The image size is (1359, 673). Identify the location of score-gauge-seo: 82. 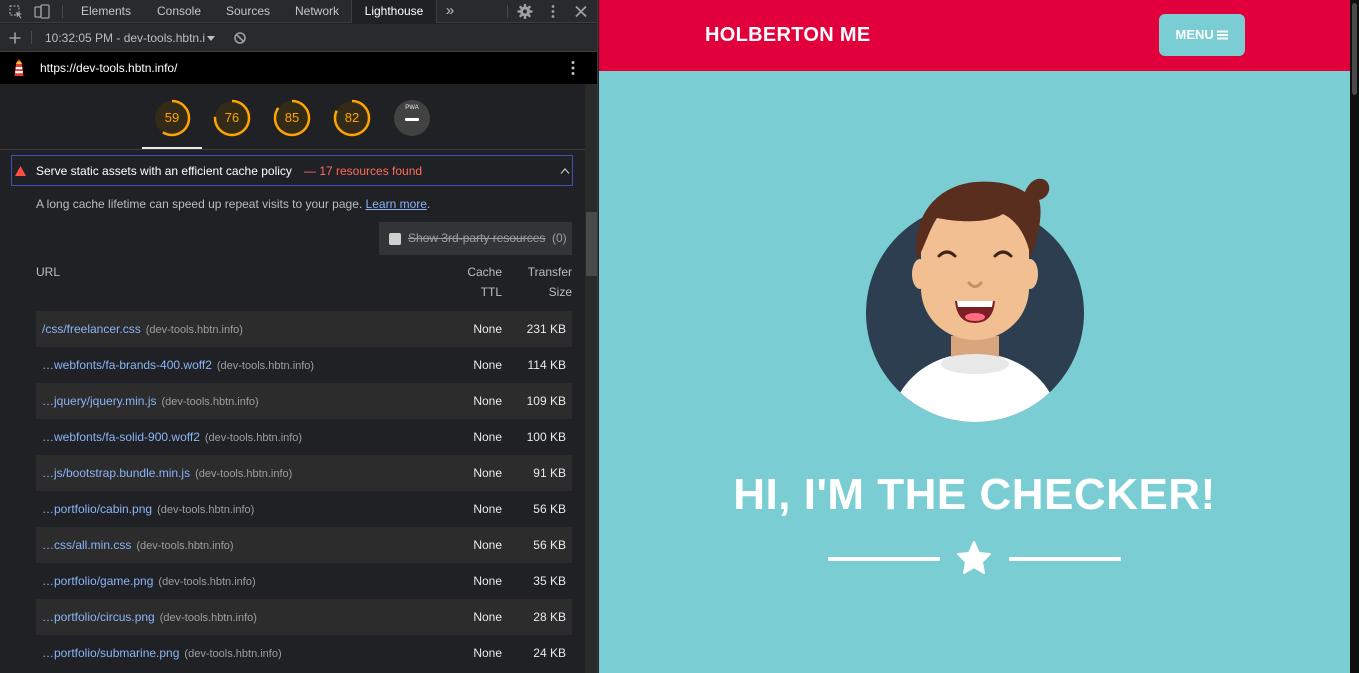
(352, 118).